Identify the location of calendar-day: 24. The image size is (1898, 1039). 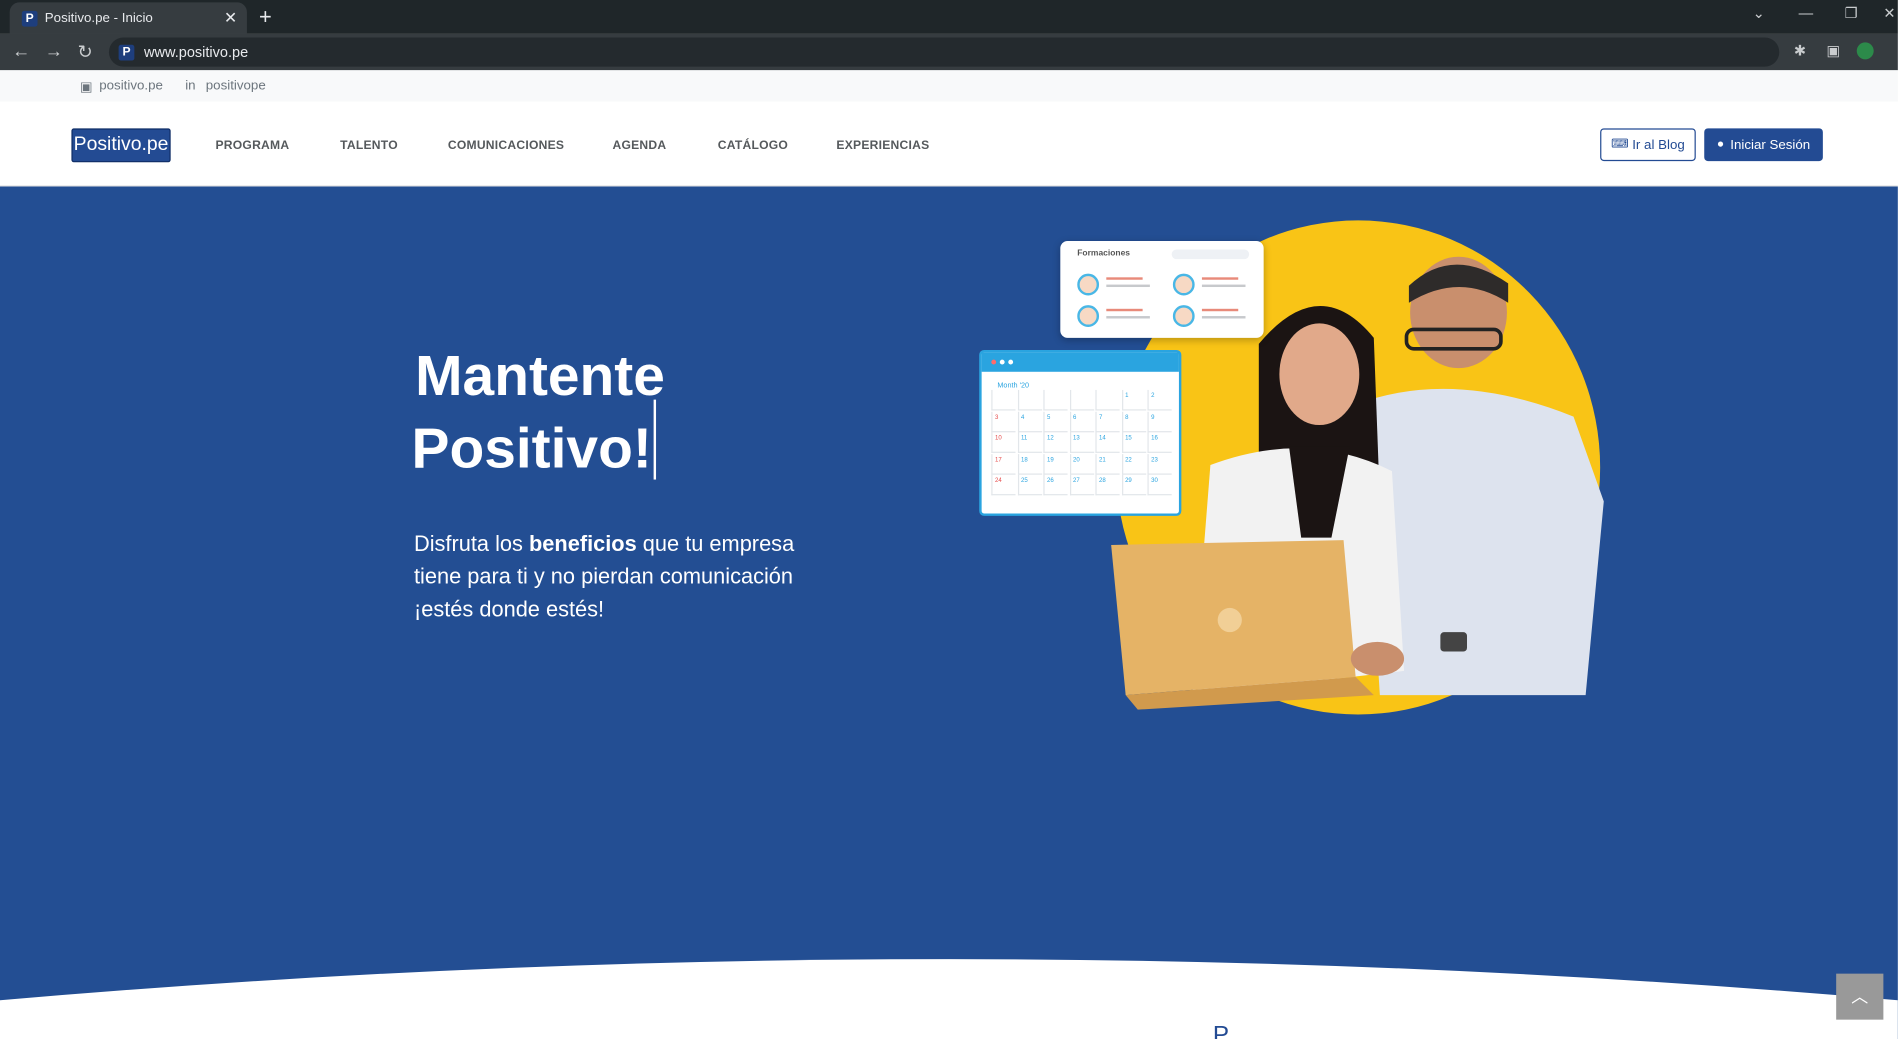
(1003, 485).